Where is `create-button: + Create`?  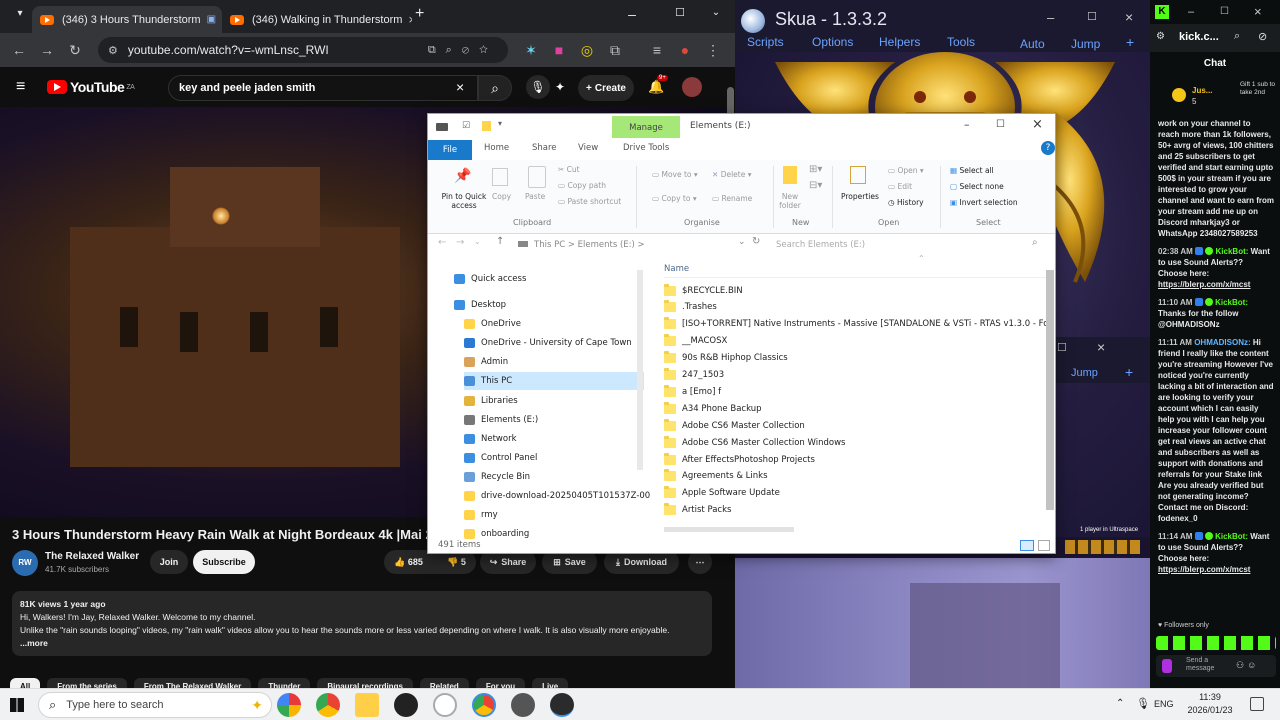
create-button: + Create is located at coordinates (606, 88).